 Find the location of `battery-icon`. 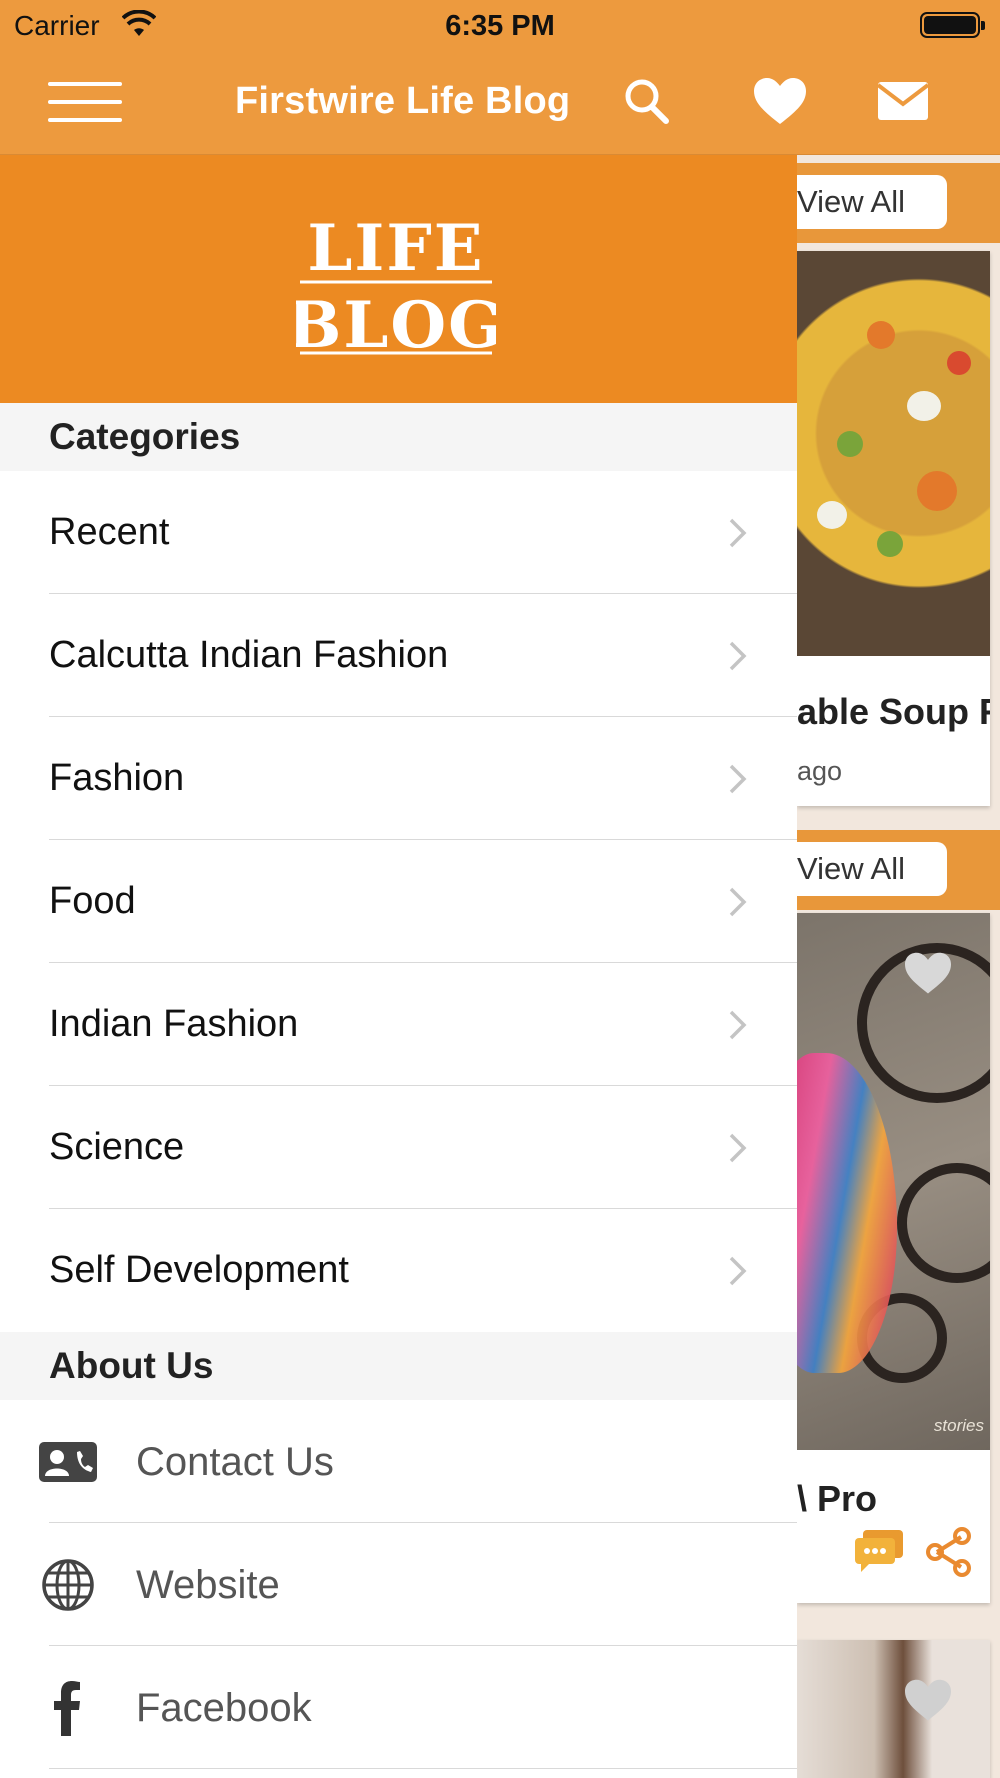

battery-icon is located at coordinates (952, 25).